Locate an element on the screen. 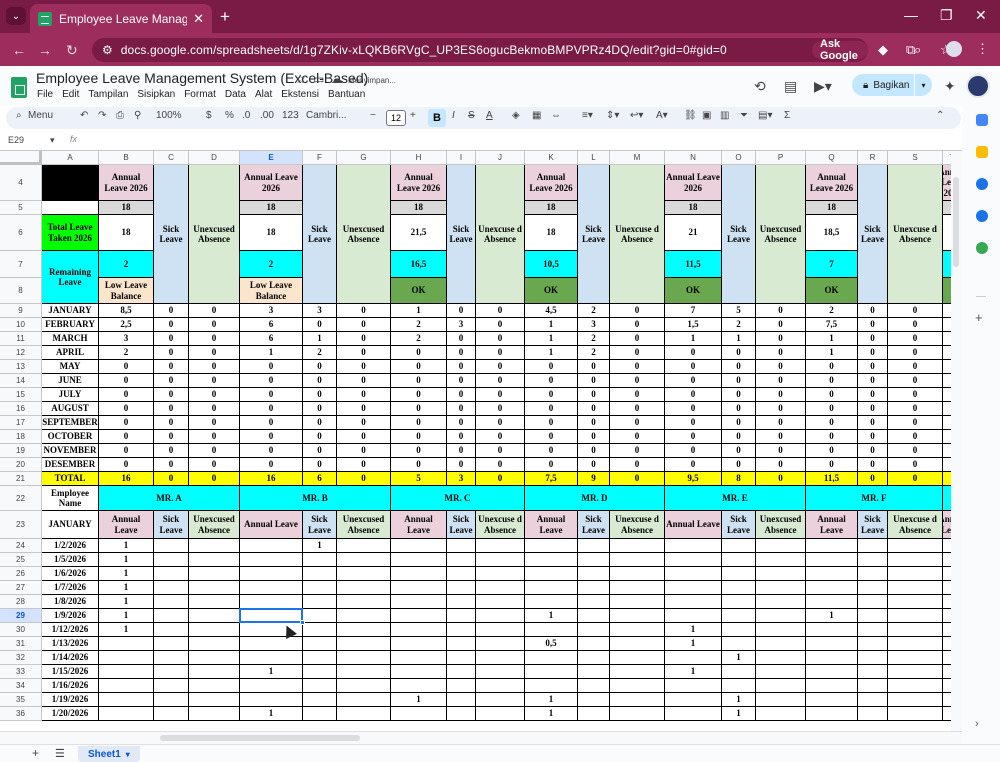  cell: Annual Leave 2026 is located at coordinates (693, 183).